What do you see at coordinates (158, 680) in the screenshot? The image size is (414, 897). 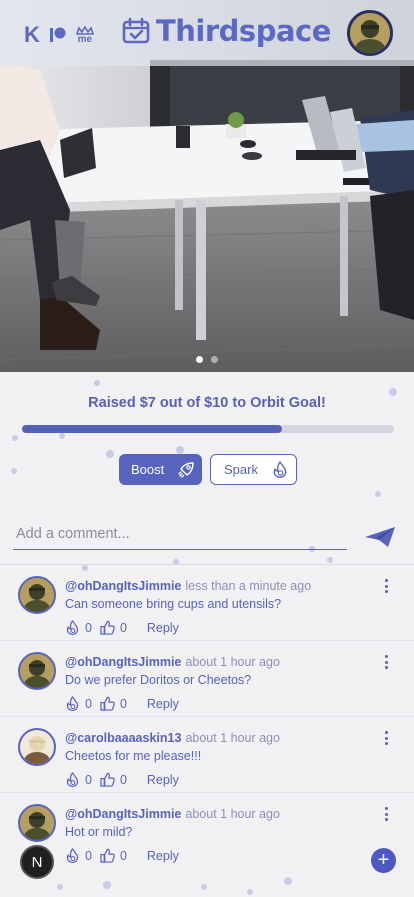 I see `comment-text: Do we prefer Doritos or Cheetos?` at bounding box center [158, 680].